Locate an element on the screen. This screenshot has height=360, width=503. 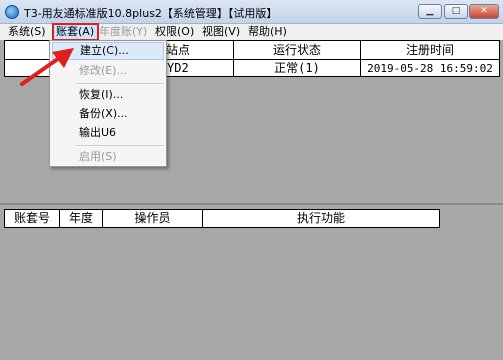
app-icon is located at coordinates (12, 12).